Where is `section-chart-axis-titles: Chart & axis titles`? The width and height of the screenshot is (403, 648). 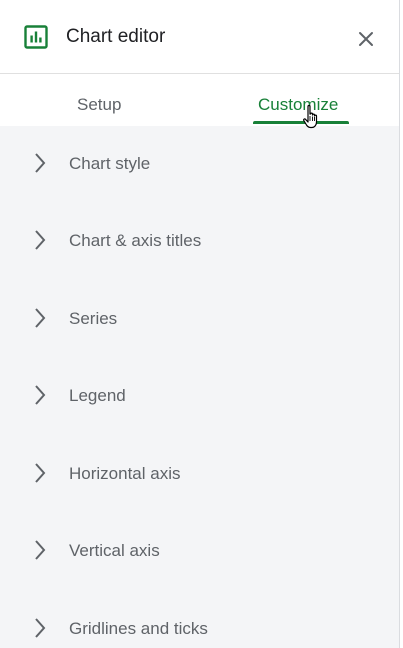
section-chart-axis-titles: Chart & axis titles is located at coordinates (199, 241).